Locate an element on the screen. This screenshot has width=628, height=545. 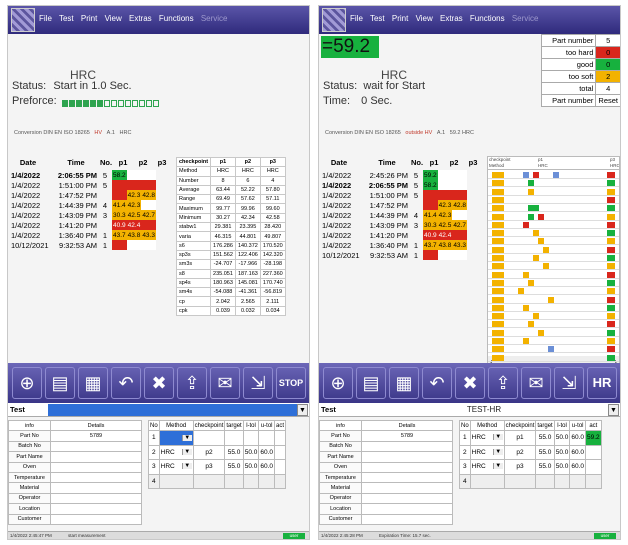
stop-button: STOP is located at coordinates (291, 383).